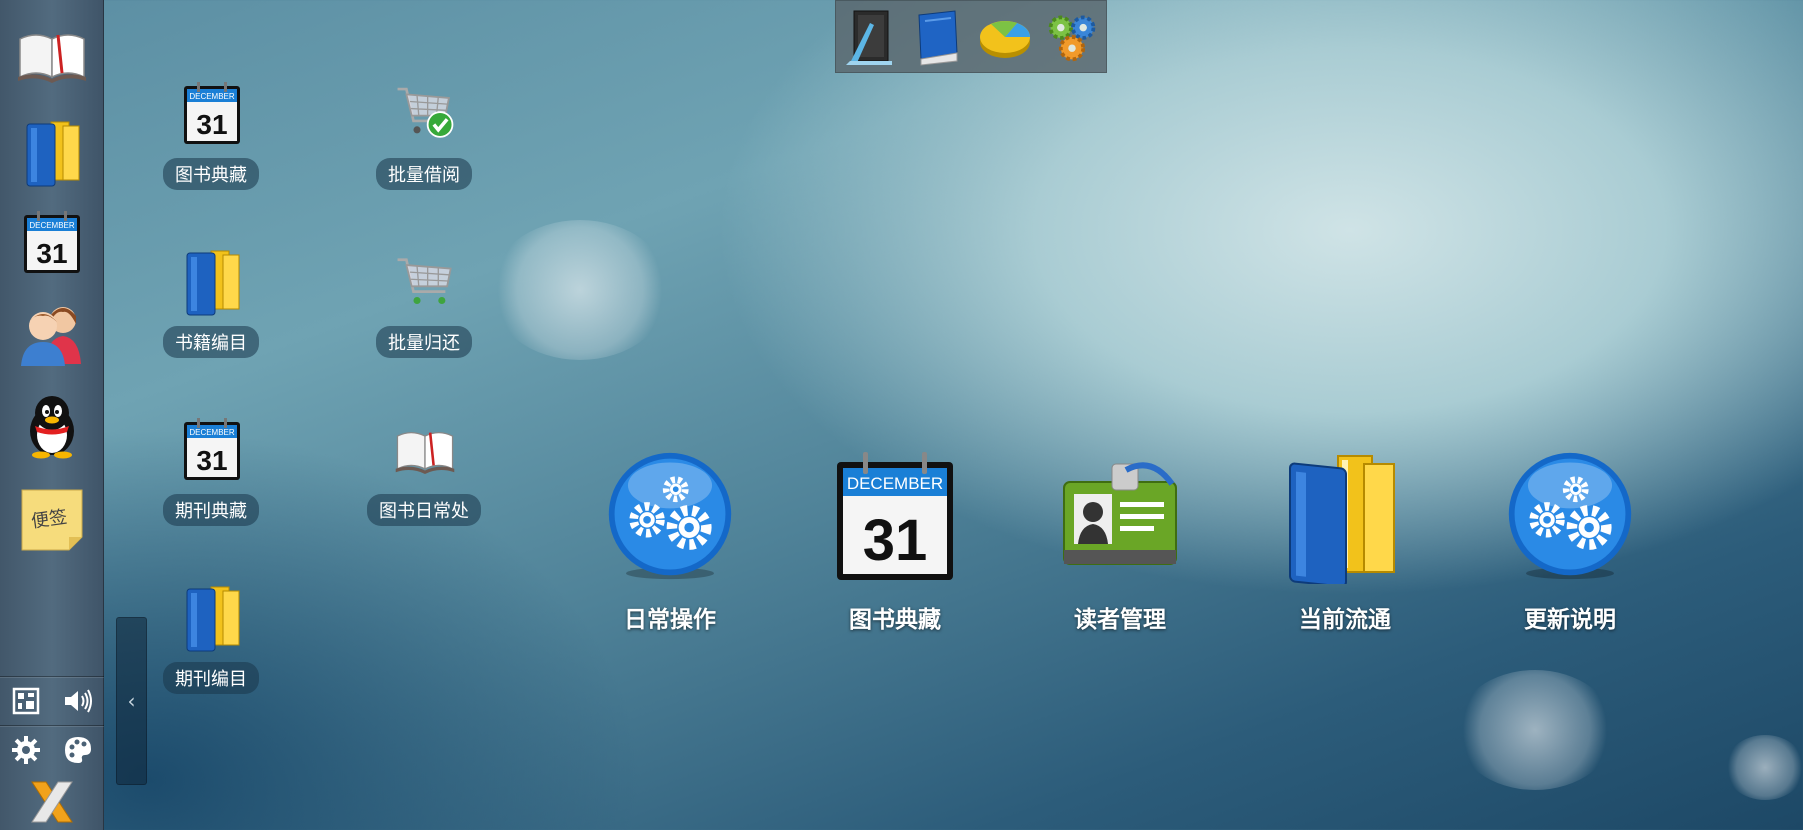 Image resolution: width=1803 pixels, height=830 pixels. I want to click on blue-book-icon, so click(938, 37).